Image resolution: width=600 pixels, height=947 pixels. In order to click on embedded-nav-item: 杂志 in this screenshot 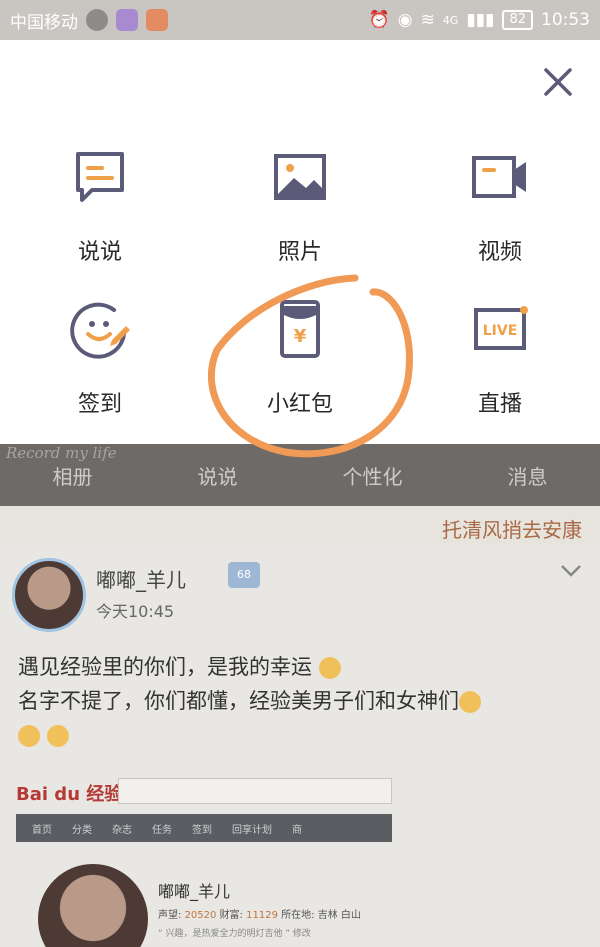, I will do `click(122, 830)`.